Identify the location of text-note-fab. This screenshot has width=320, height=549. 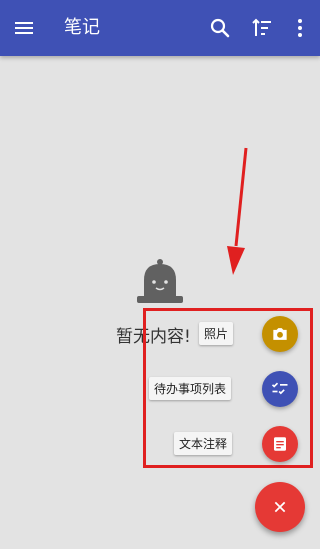
(280, 444).